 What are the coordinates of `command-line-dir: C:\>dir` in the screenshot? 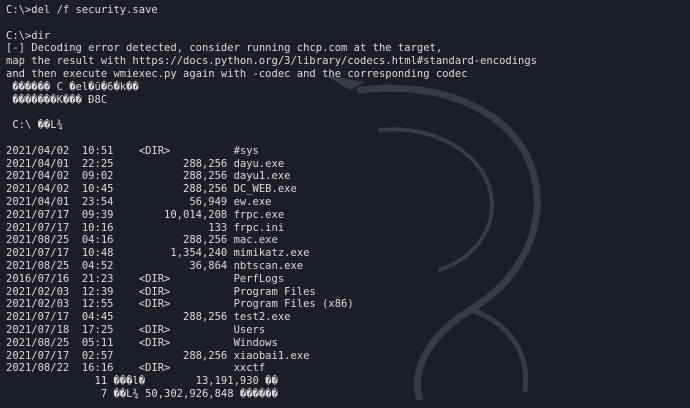 It's located at (28, 35).